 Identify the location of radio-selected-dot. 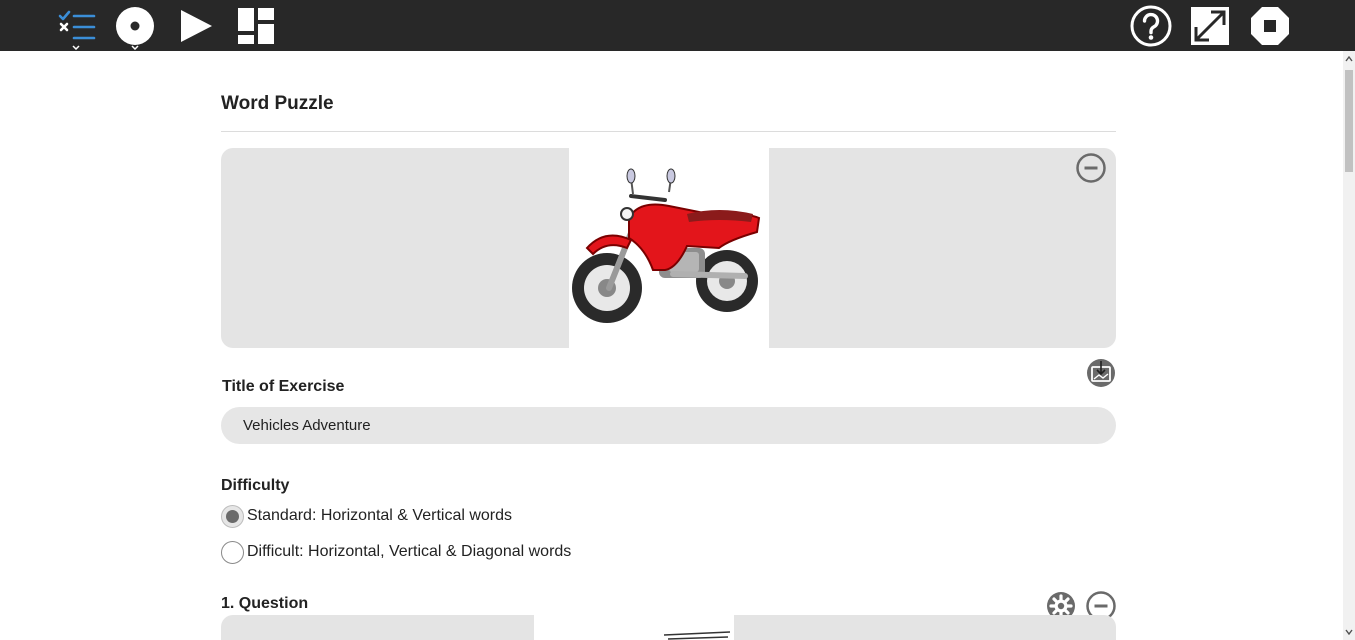
(232, 516).